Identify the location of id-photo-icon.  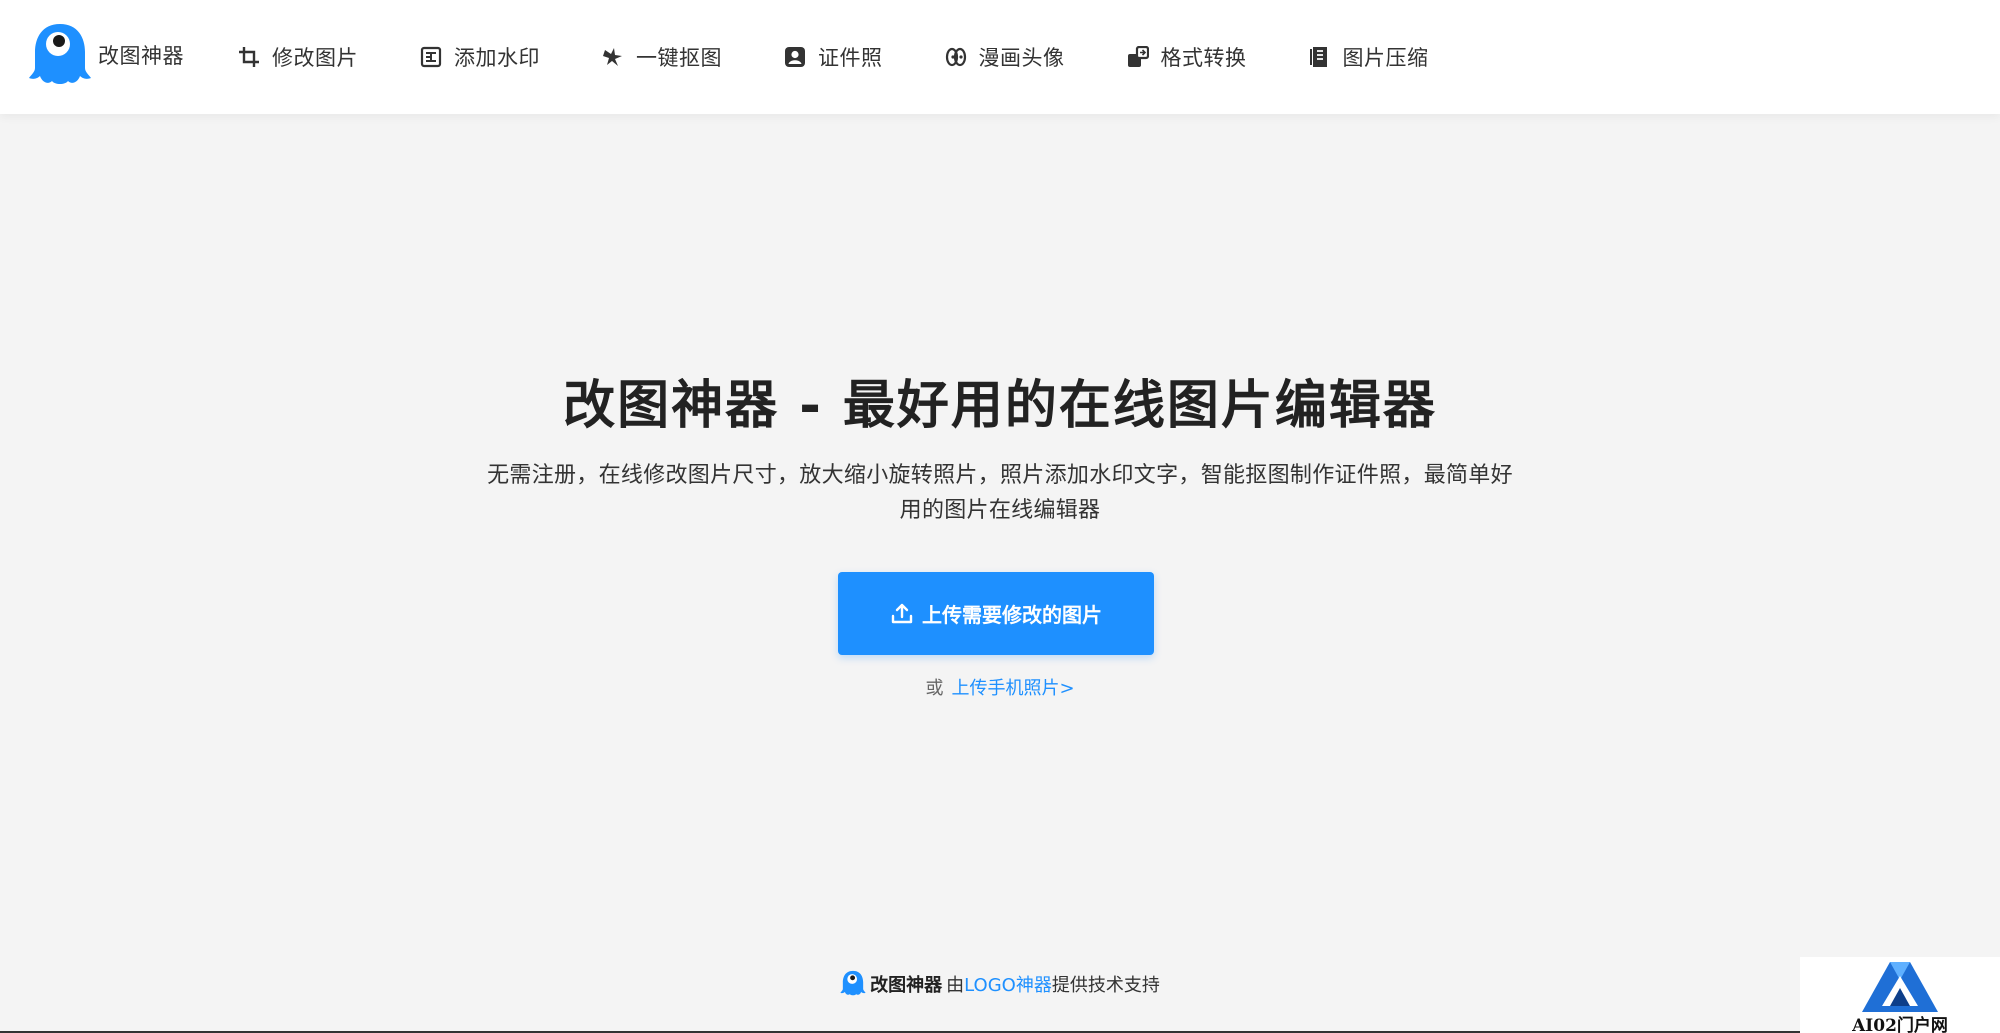
(795, 57).